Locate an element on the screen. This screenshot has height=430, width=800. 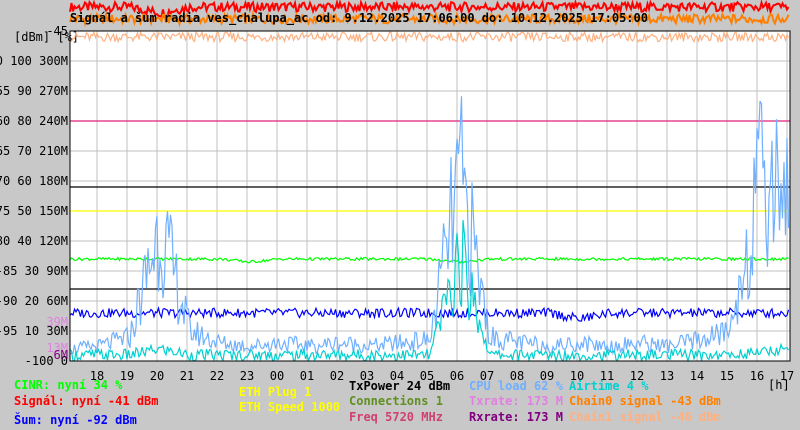
x-tick-label: 01 is located at coordinates (307, 376).